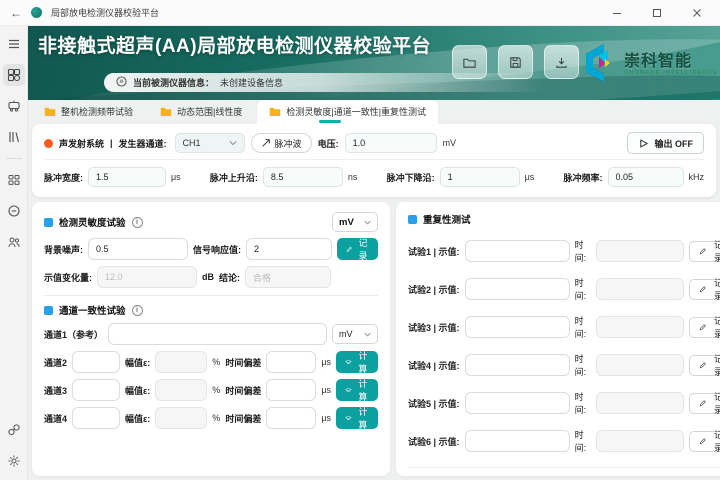 The image size is (720, 480). What do you see at coordinates (657, 13) in the screenshot?
I see `maximize-button` at bounding box center [657, 13].